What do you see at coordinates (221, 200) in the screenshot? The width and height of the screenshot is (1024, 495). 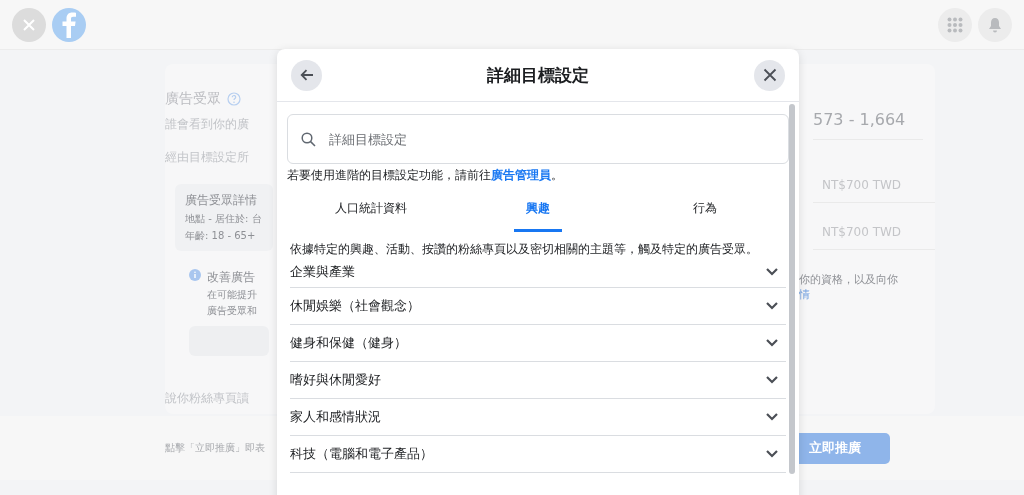 I see `details-title: 廣告受眾詳情` at bounding box center [221, 200].